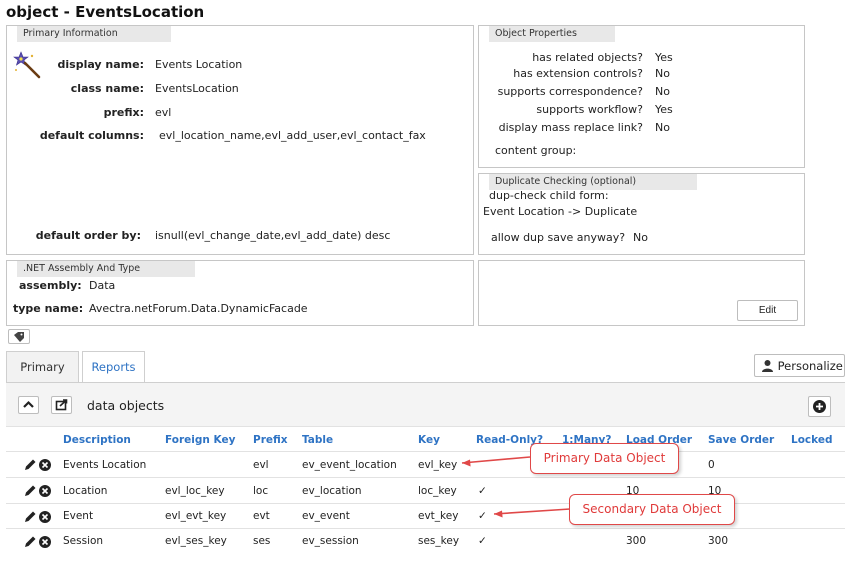 This screenshot has width=847, height=570. What do you see at coordinates (604, 458) in the screenshot?
I see `primary-data-object-callout: Primary Data Object` at bounding box center [604, 458].